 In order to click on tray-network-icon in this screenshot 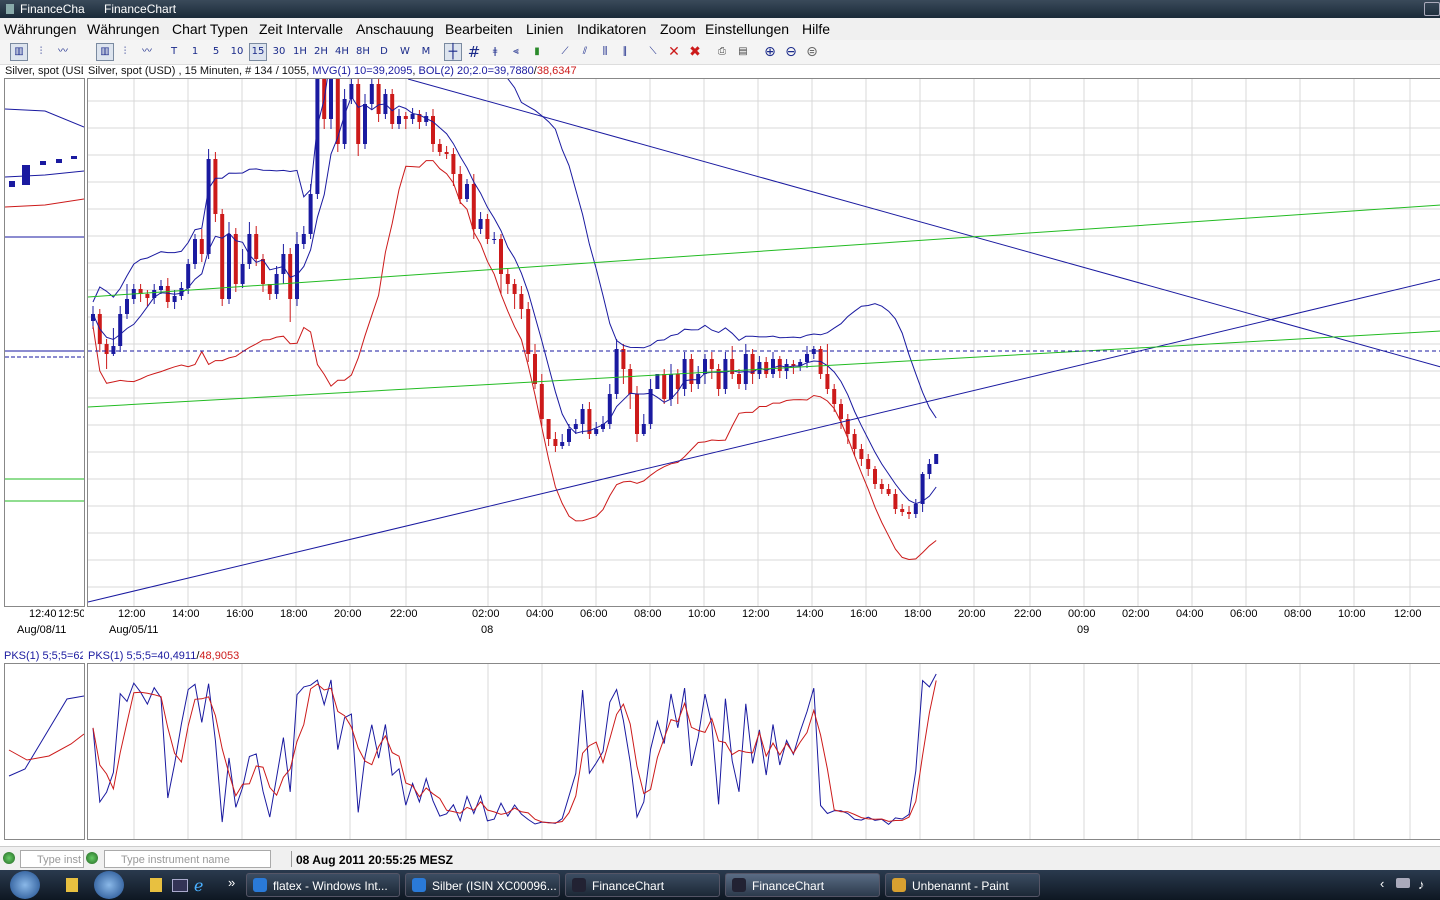, I will do `click(1403, 883)`.